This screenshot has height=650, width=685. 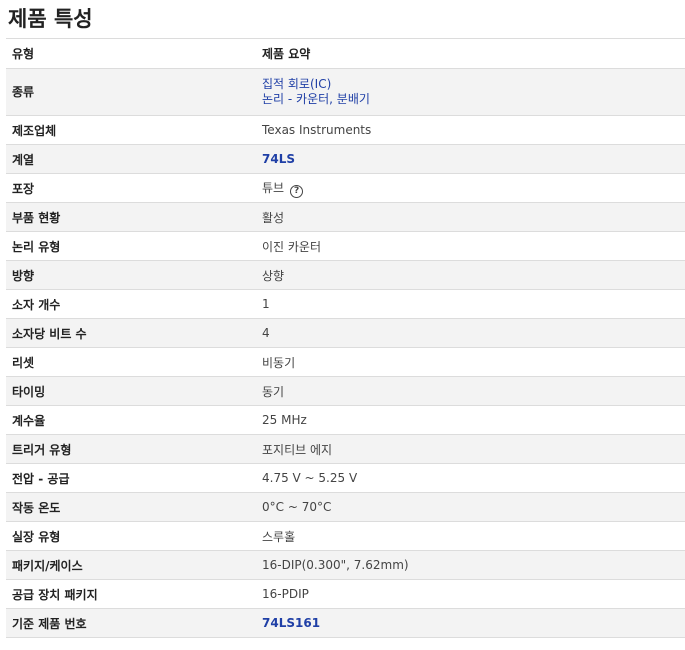 What do you see at coordinates (273, 217) in the screenshot?
I see `attribute-value: 활성` at bounding box center [273, 217].